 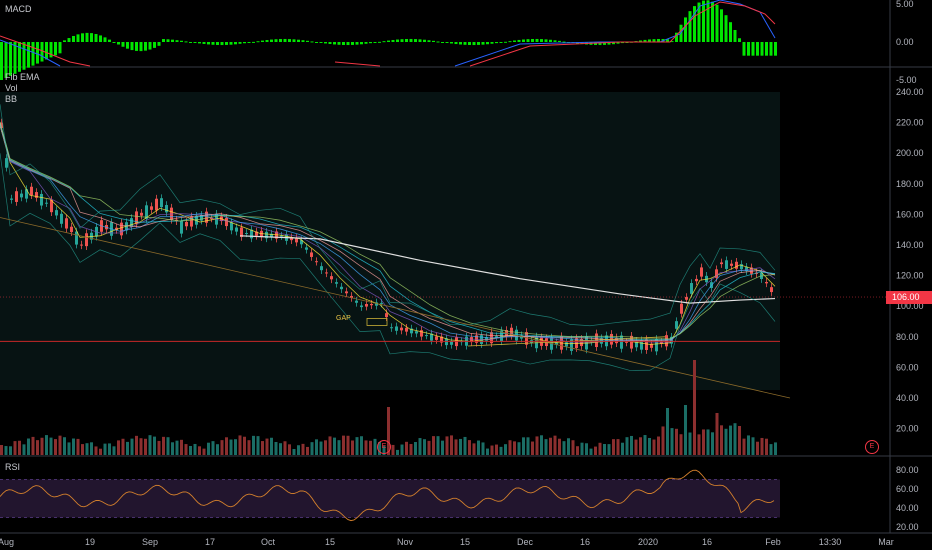 What do you see at coordinates (910, 214) in the screenshot?
I see `main-price-tick: 160.00` at bounding box center [910, 214].